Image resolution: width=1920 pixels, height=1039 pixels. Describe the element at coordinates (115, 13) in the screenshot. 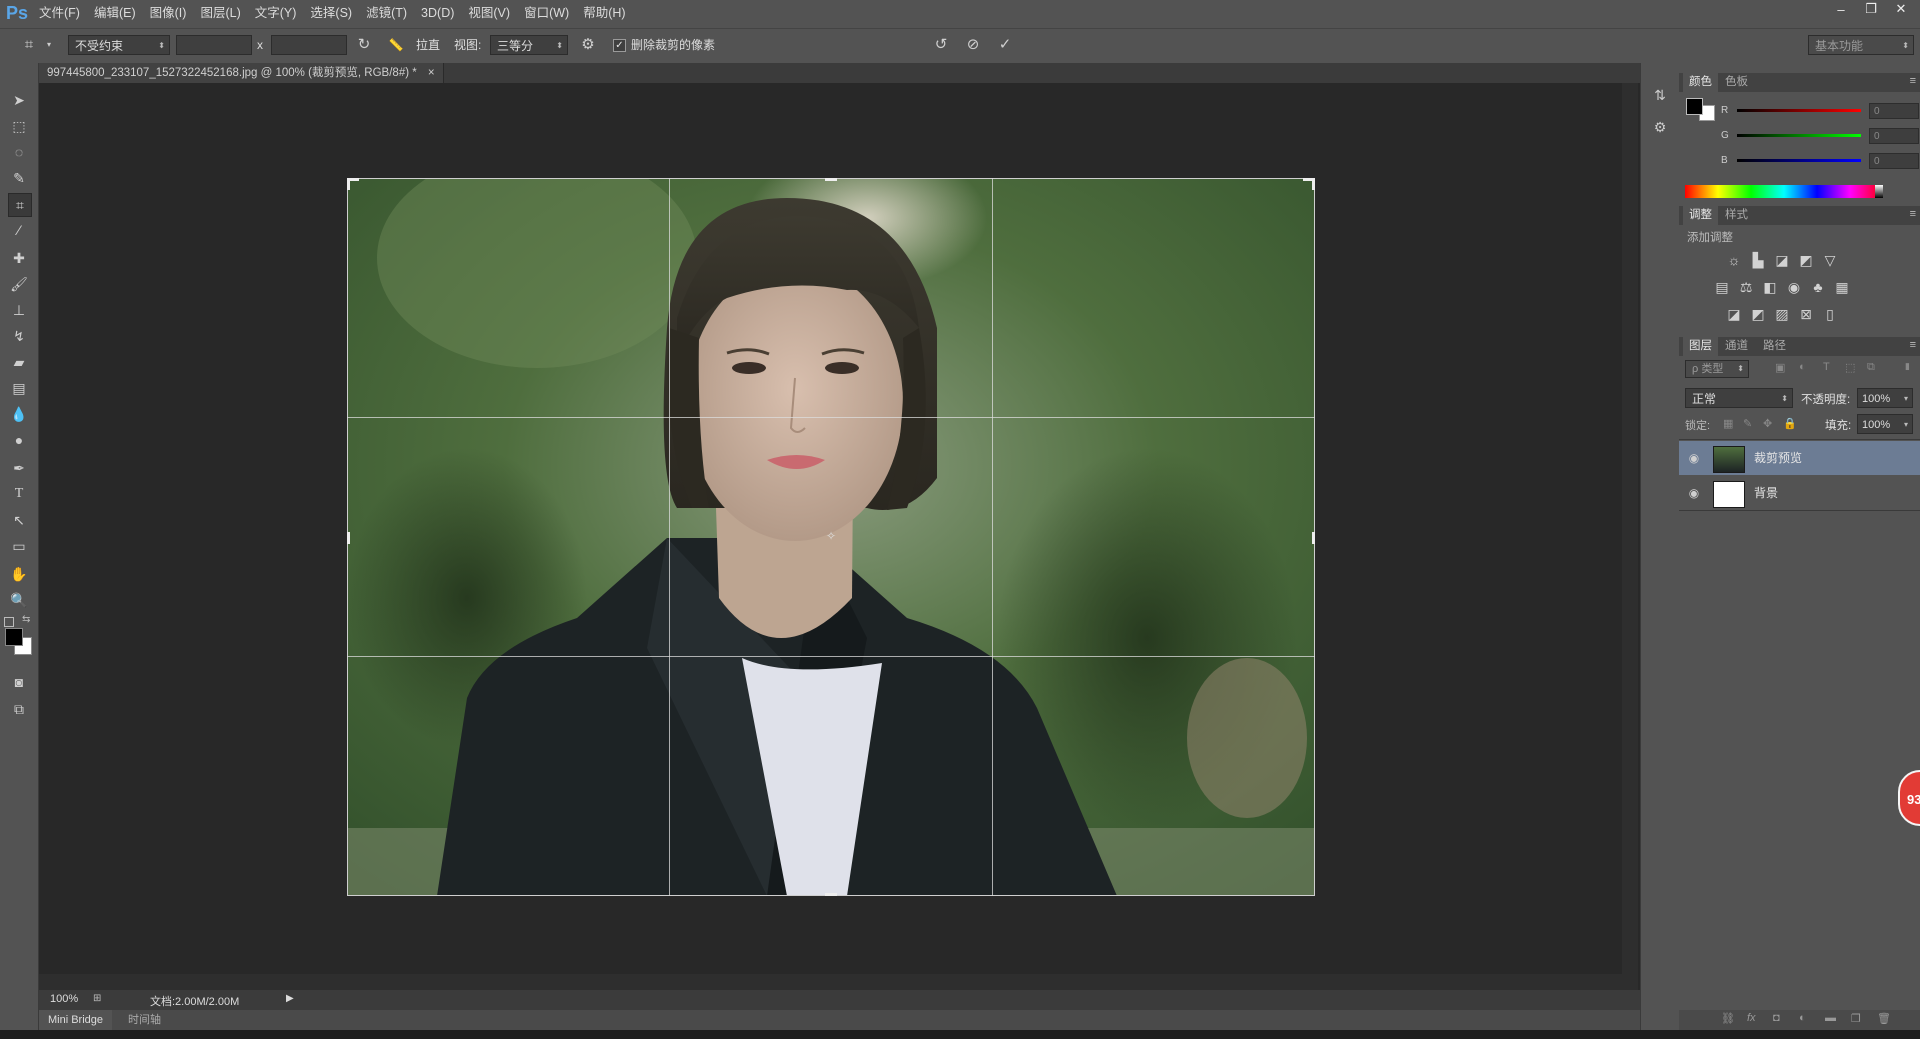

I see `menu-edit: 编辑(E)` at that location.